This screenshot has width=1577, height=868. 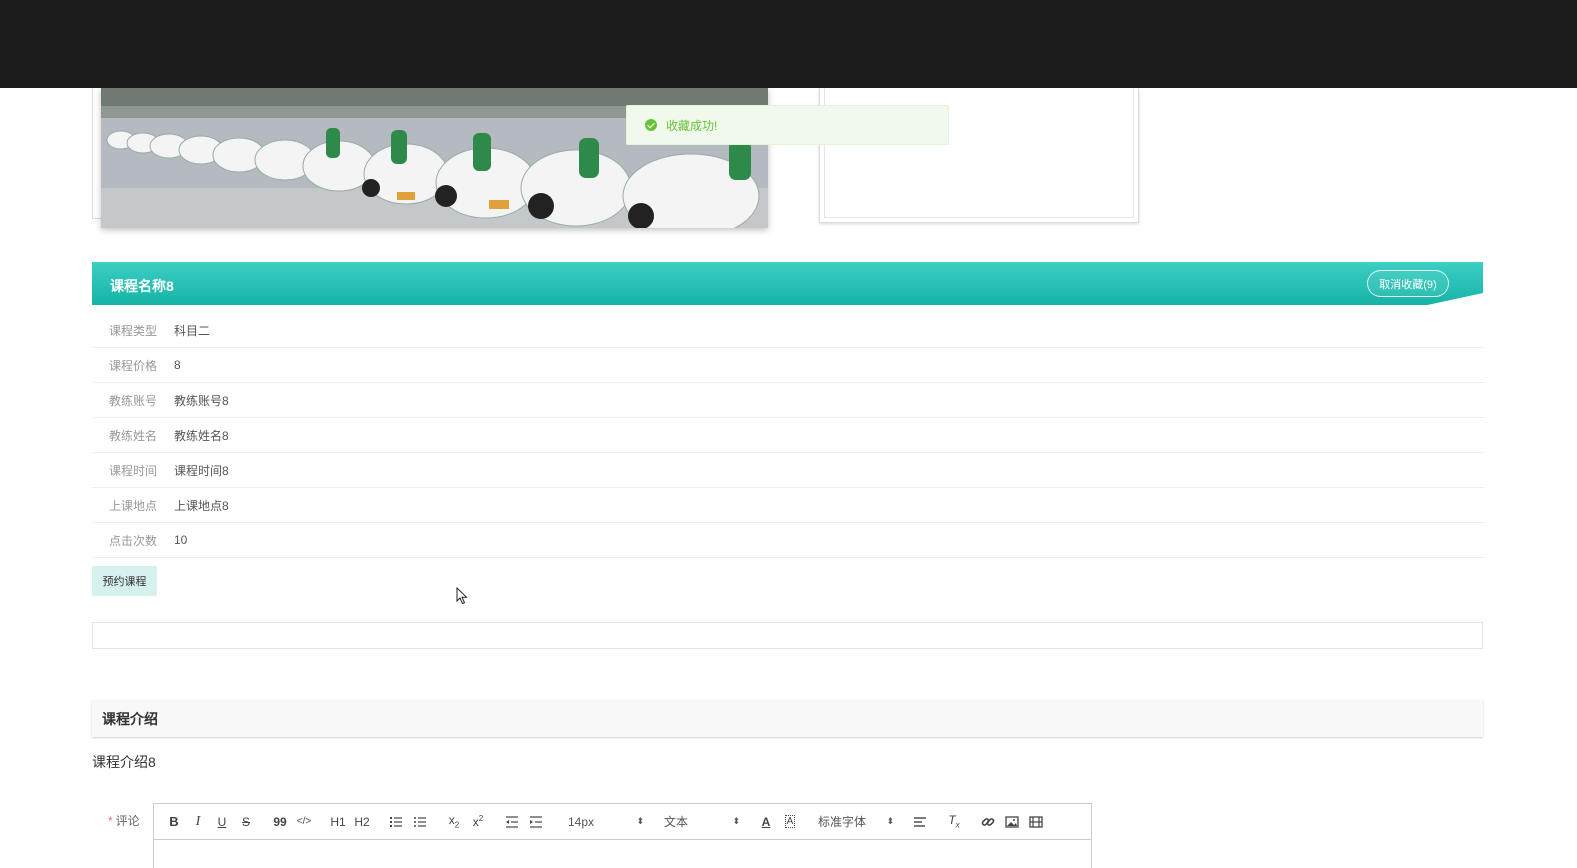 I want to click on font-size-value: 14px, so click(x=581, y=821).